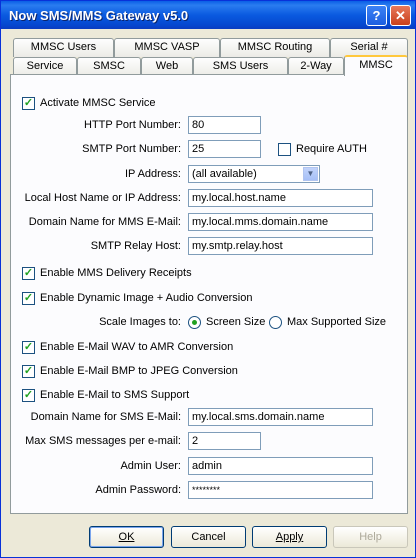 The height and width of the screenshot is (558, 416). Describe the element at coordinates (224, 149) in the screenshot. I see `smtp-port-field: 25` at that location.